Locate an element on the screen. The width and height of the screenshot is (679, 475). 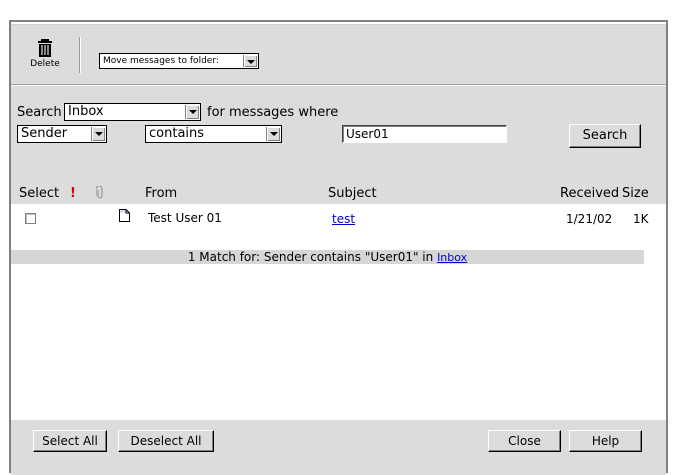
row-from: Test User 01 is located at coordinates (185, 218).